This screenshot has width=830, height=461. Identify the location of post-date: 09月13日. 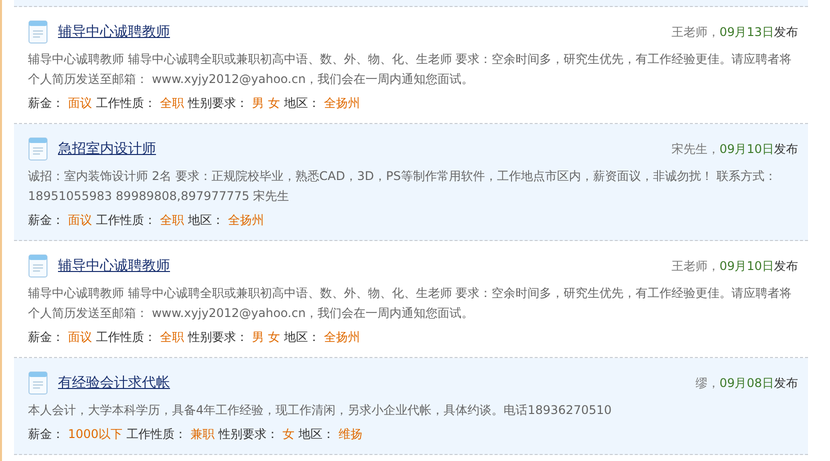
(746, 32).